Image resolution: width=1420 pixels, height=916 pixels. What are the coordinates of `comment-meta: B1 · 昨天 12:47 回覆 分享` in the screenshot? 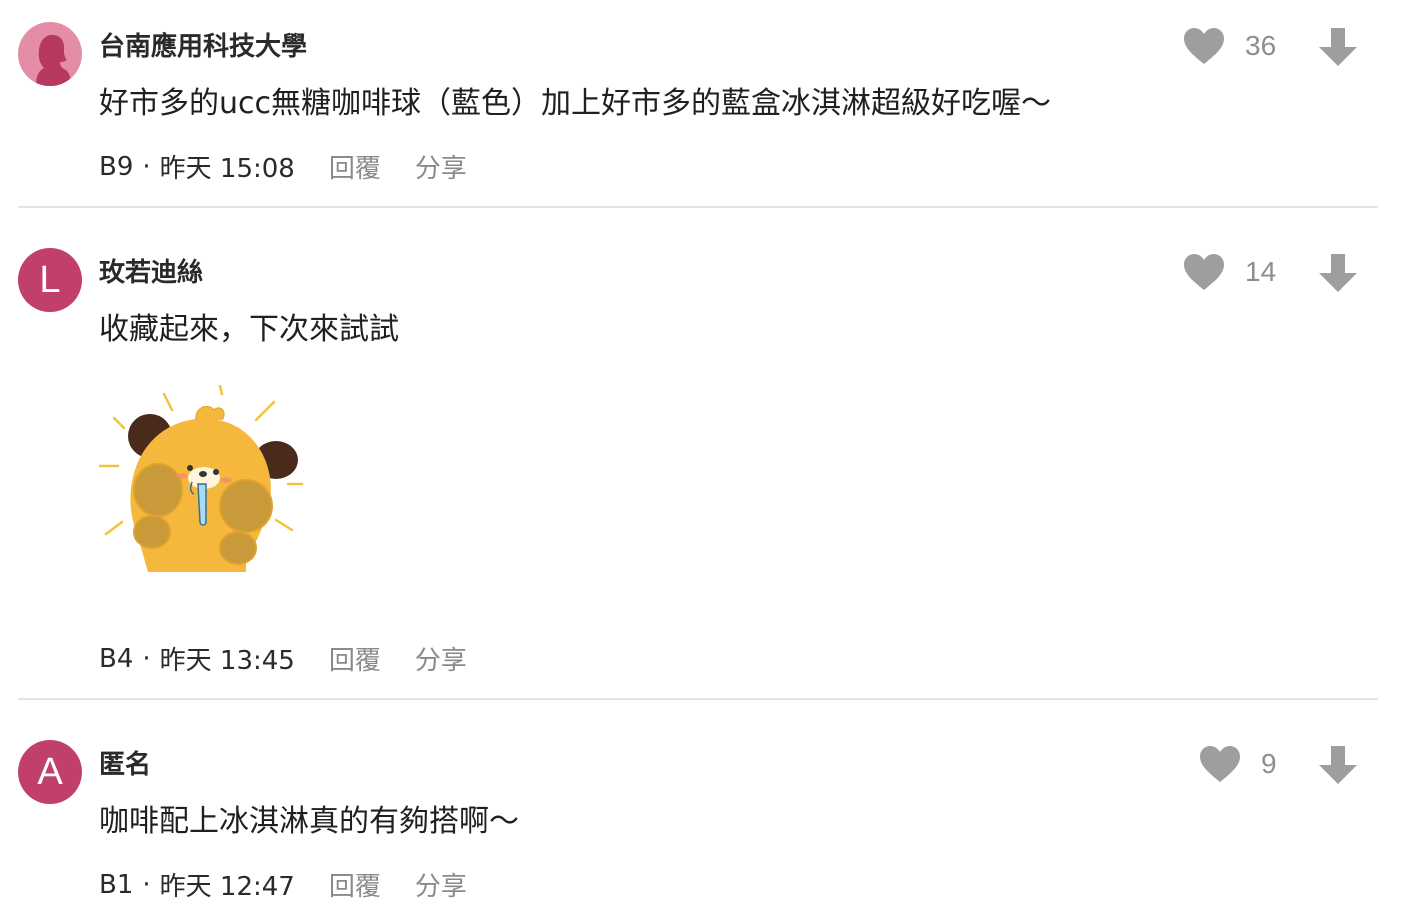 It's located at (283, 884).